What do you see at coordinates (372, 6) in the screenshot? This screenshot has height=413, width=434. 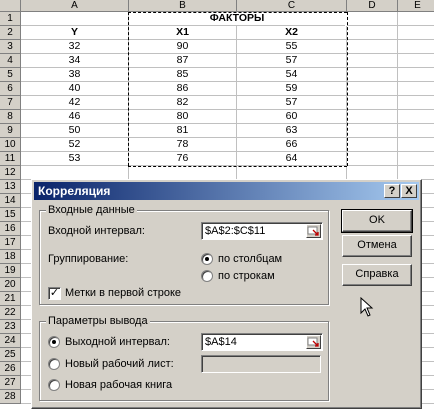 I see `column-header-D: D` at bounding box center [372, 6].